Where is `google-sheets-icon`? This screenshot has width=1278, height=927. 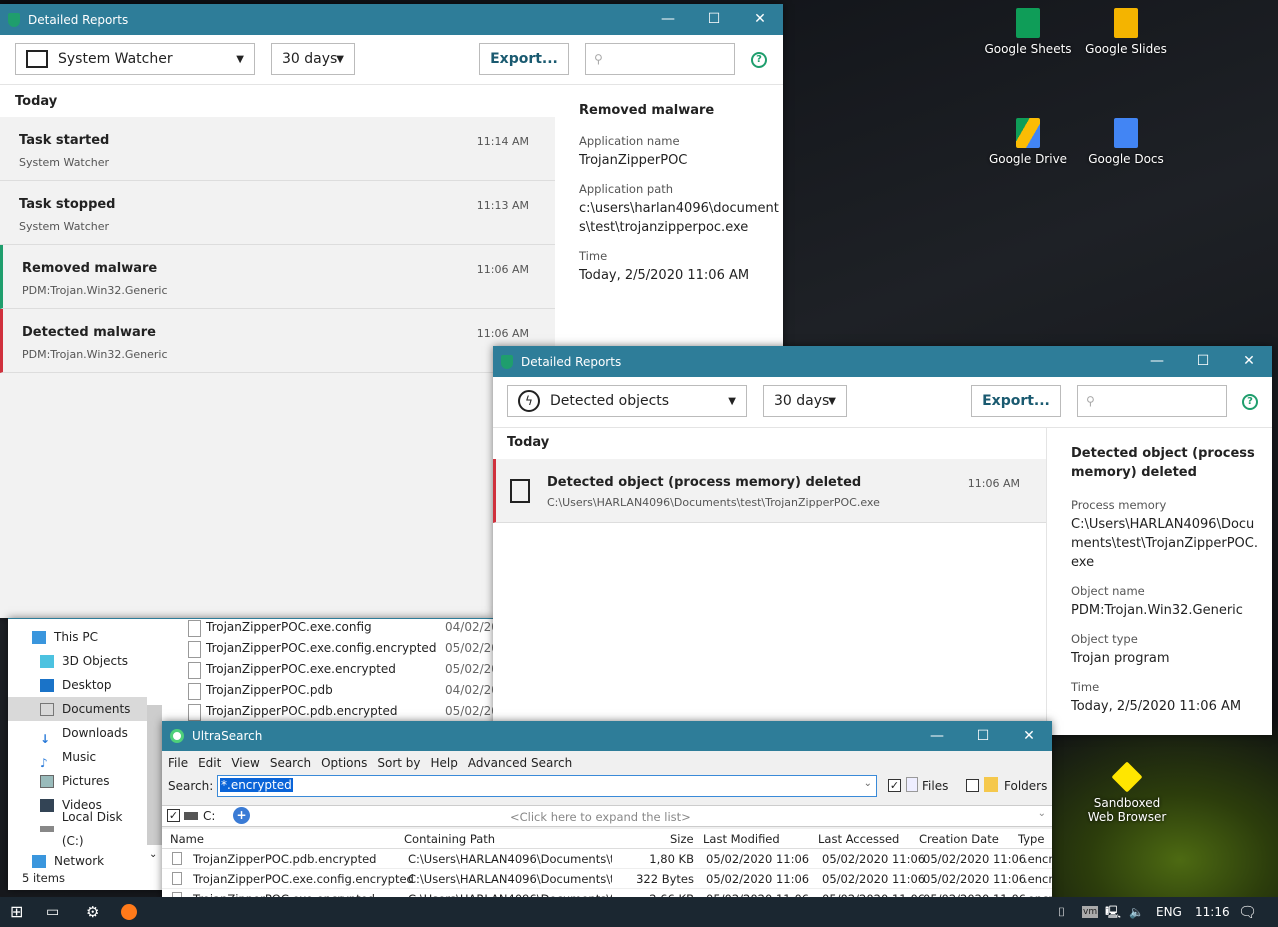 google-sheets-icon is located at coordinates (1028, 23).